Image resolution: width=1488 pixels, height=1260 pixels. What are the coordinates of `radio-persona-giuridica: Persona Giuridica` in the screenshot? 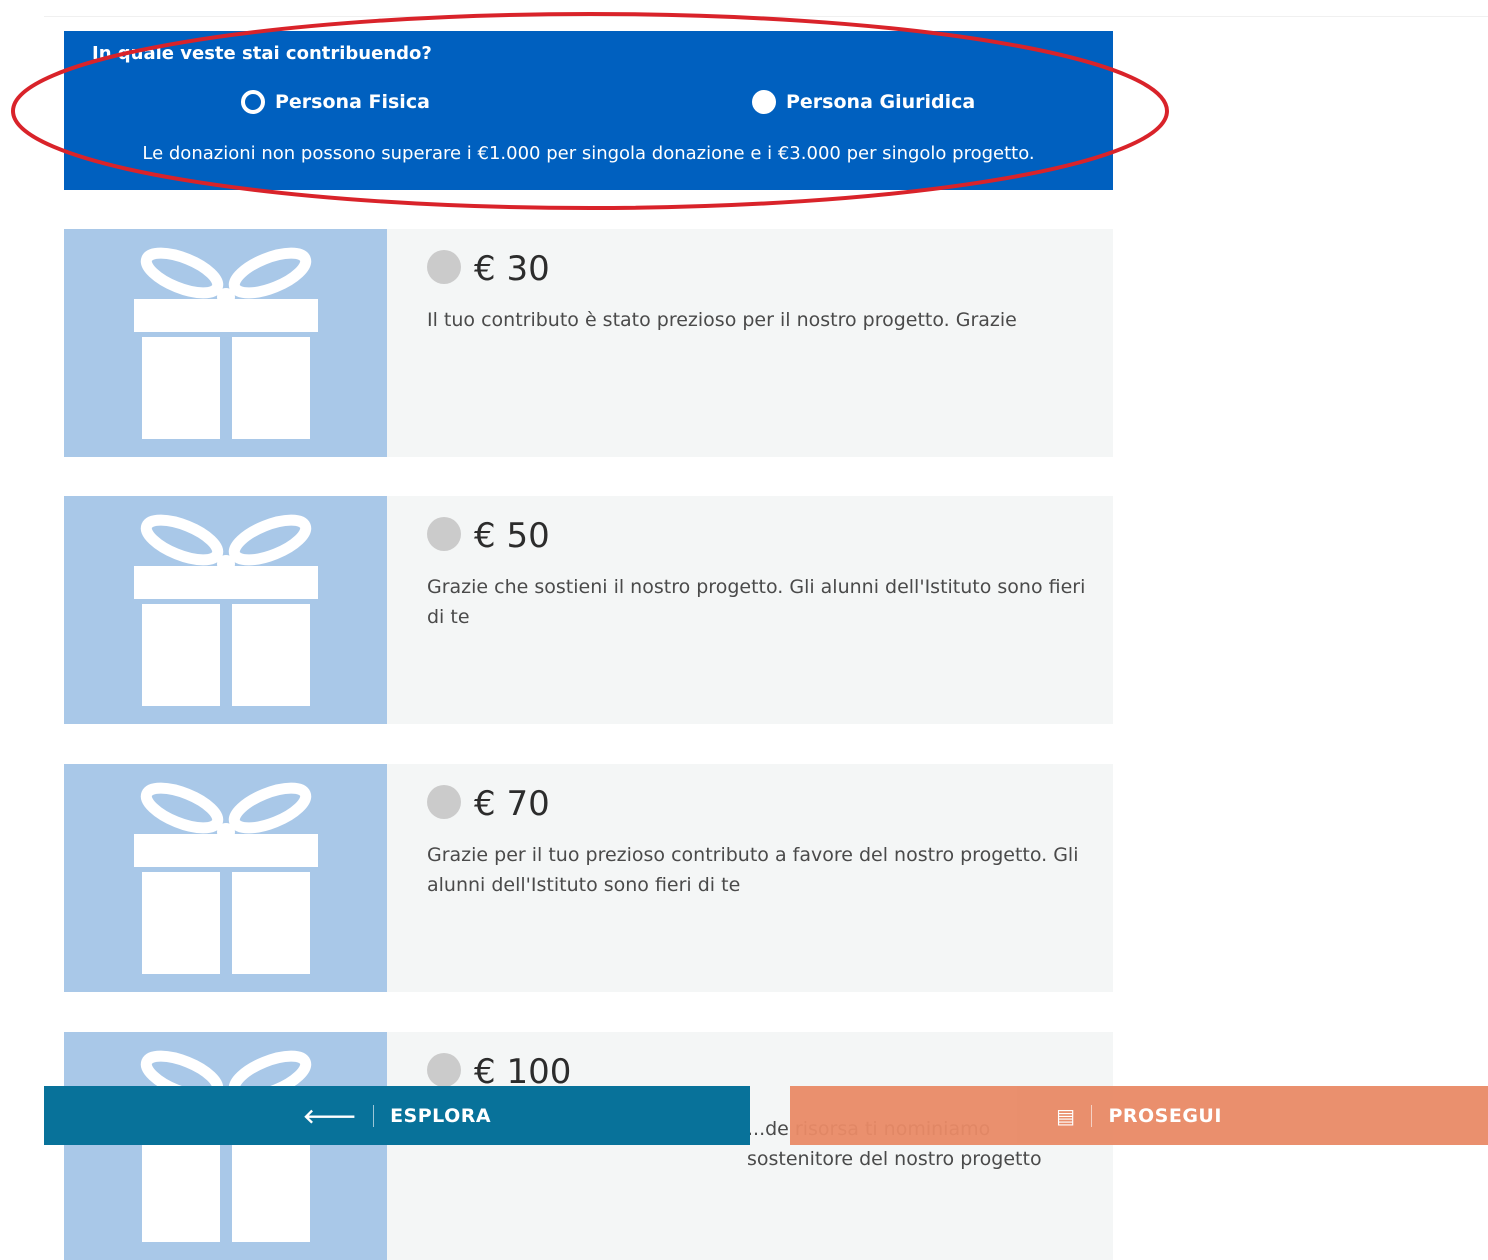 It's located at (863, 102).